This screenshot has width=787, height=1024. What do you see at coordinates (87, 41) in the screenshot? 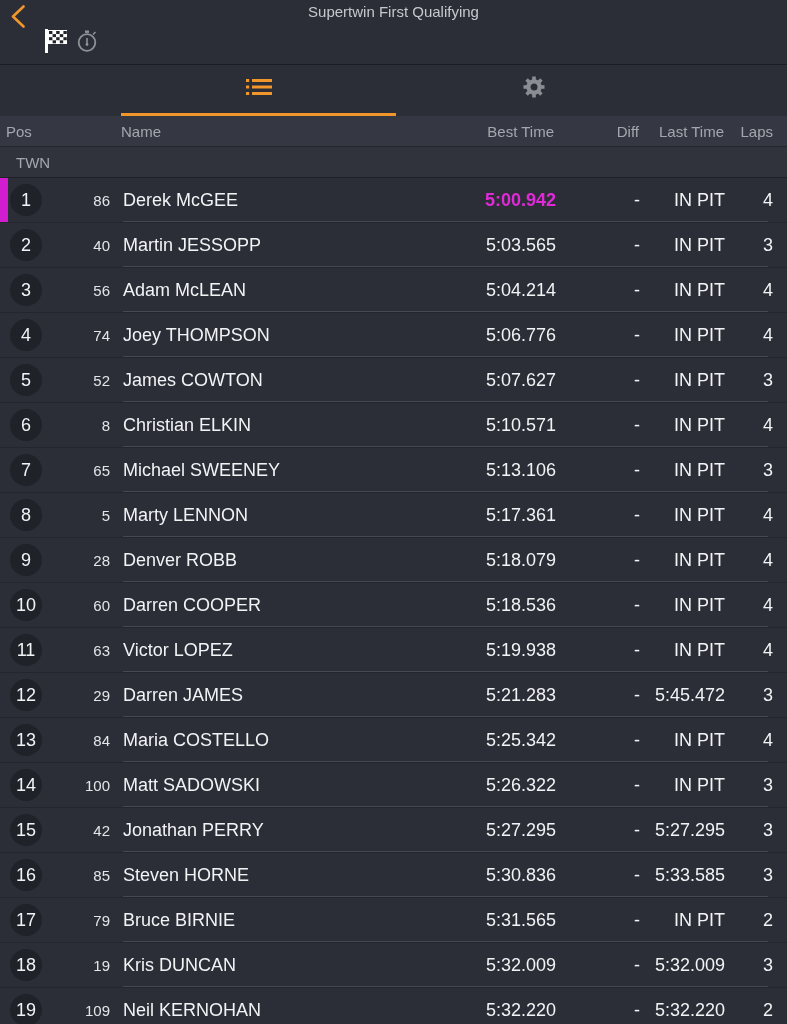
I see `stopwatch-icon` at bounding box center [87, 41].